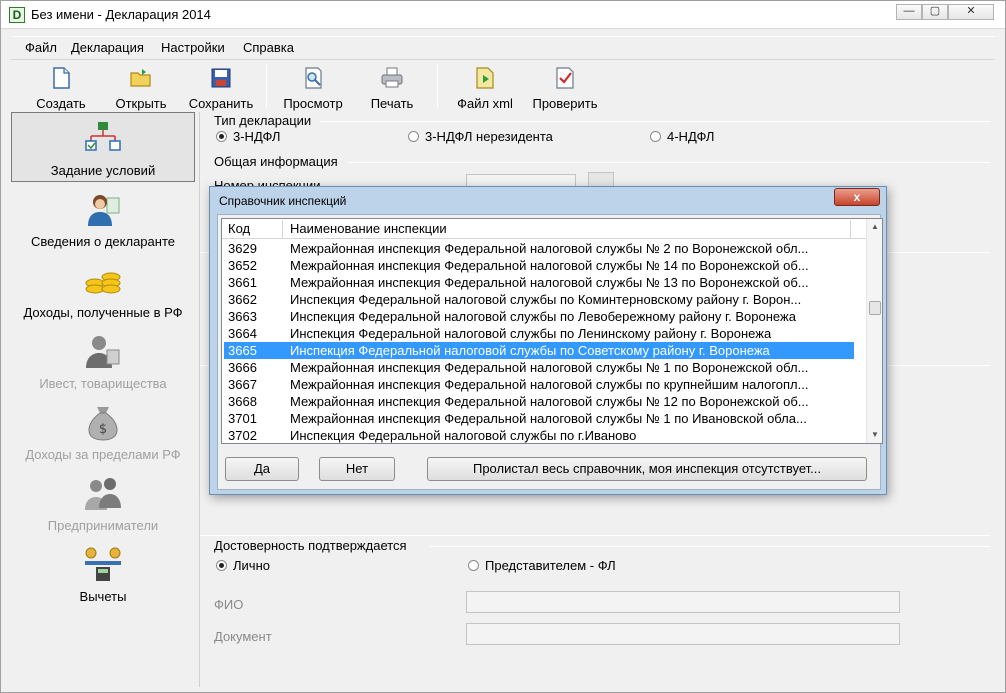  I want to click on minimize-button: —, so click(909, 12).